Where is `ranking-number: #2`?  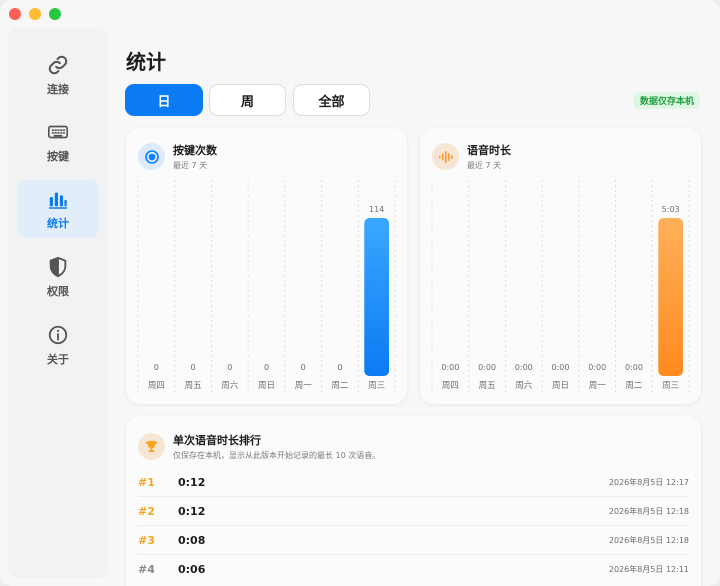
ranking-number: #2 is located at coordinates (146, 511).